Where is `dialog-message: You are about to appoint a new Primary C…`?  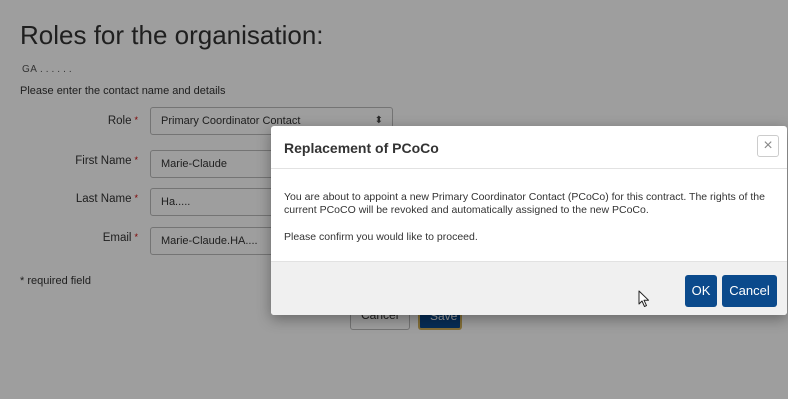
dialog-message: You are about to appoint a new Primary C… is located at coordinates (524, 203).